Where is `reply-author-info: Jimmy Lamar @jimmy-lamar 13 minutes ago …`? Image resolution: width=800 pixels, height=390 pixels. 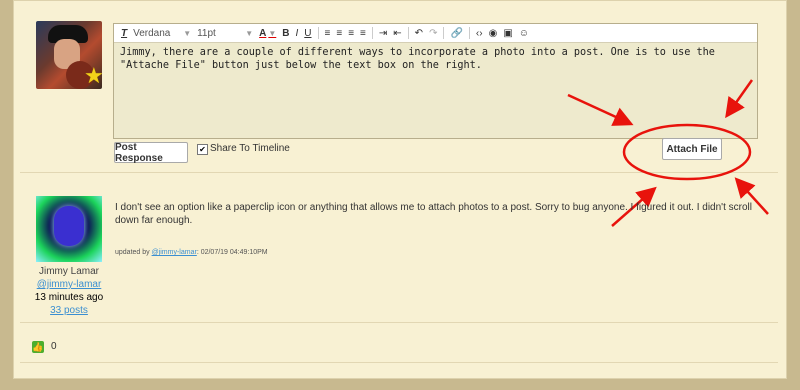 reply-author-info: Jimmy Lamar @jimmy-lamar 13 minutes ago … is located at coordinates (69, 291).